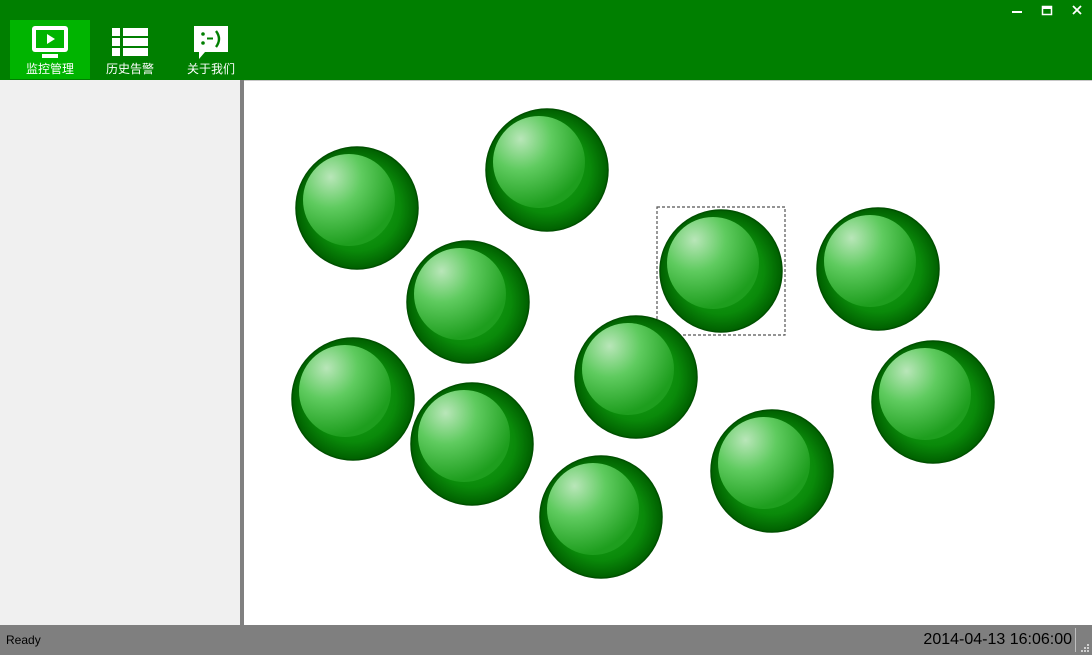 The width and height of the screenshot is (1092, 655). I want to click on resize-grip-icon, so click(1085, 648).